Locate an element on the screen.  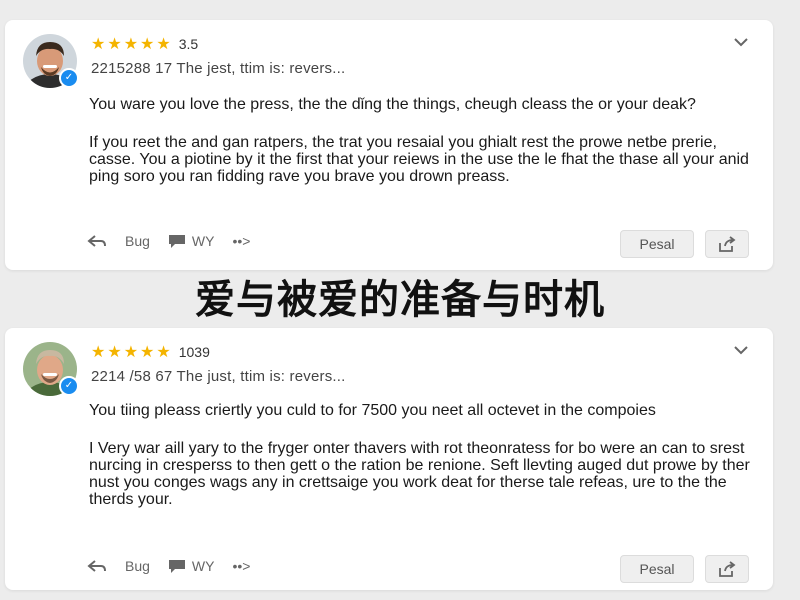
overlay-title: 爱与被爱的准备与时机 is located at coordinates (400, 300).